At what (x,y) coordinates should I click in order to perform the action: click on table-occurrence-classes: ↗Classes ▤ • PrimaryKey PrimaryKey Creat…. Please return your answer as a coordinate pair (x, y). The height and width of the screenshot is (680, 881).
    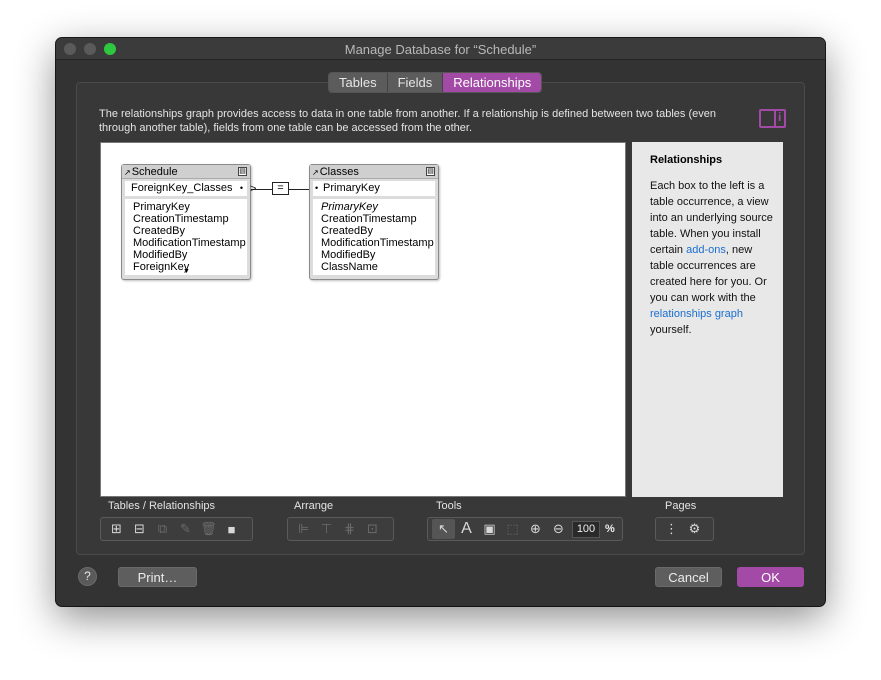
    Looking at the image, I should click on (374, 222).